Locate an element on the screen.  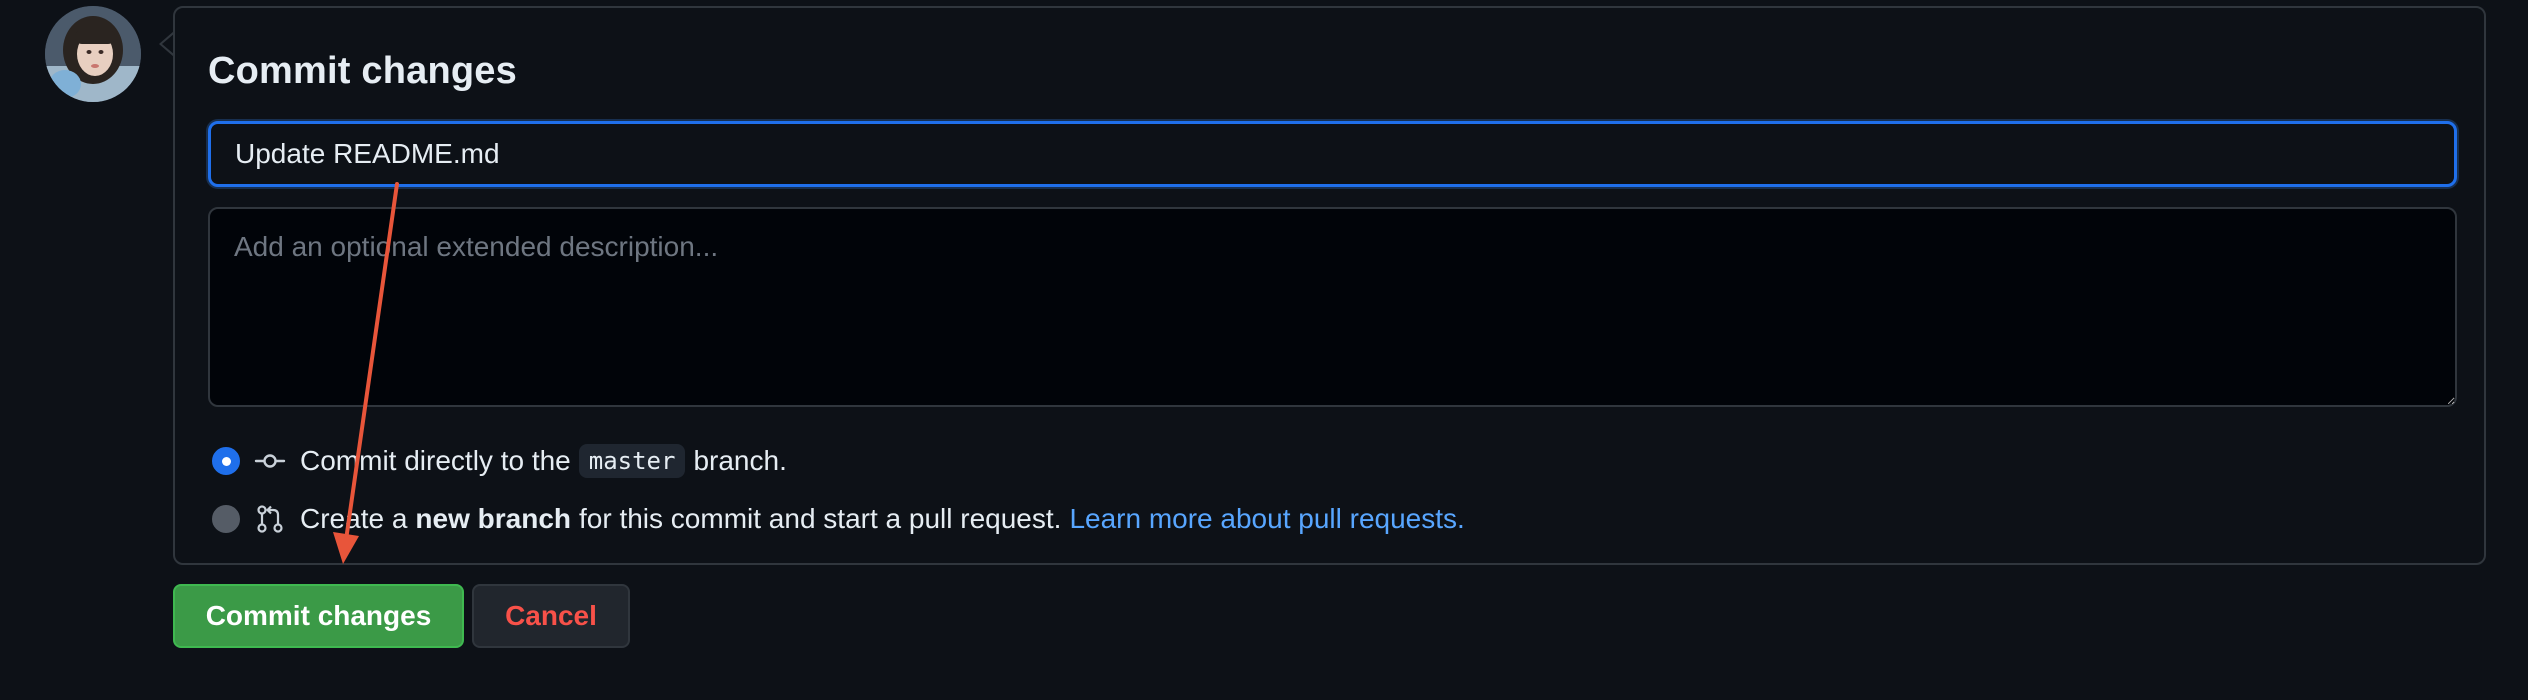
option-new-bold: new branch is located at coordinates (493, 518).